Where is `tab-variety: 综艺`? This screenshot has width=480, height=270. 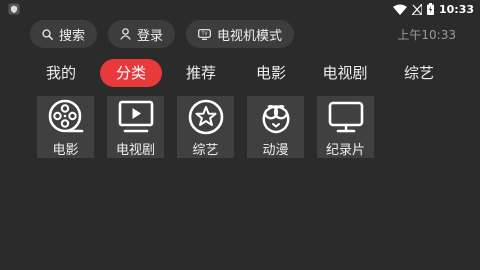 tab-variety: 综艺 is located at coordinates (419, 73).